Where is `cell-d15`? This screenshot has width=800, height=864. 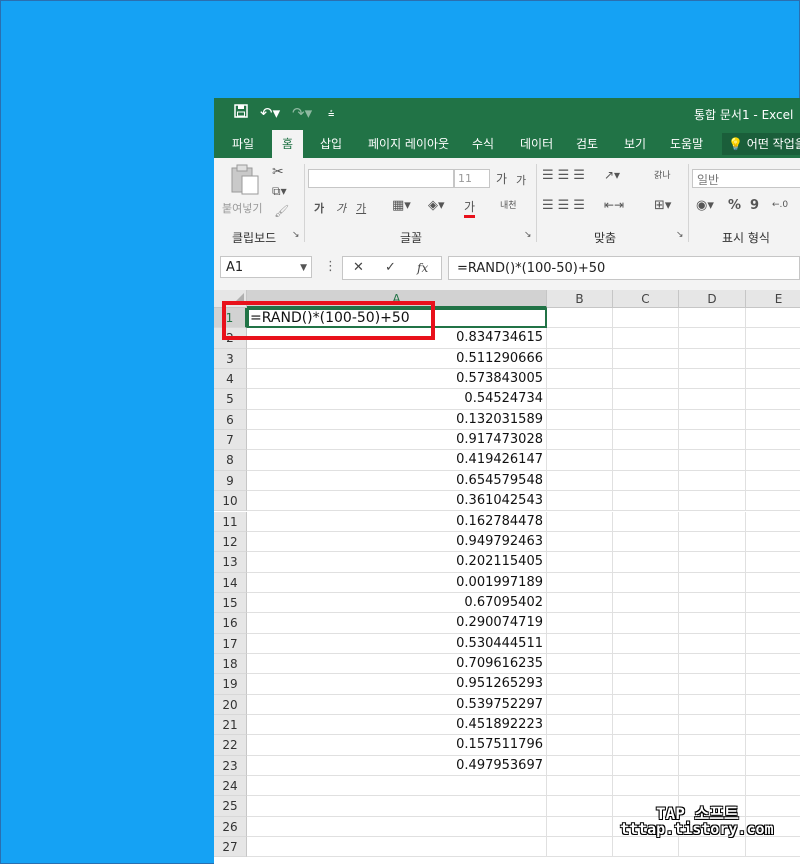 cell-d15 is located at coordinates (712, 603).